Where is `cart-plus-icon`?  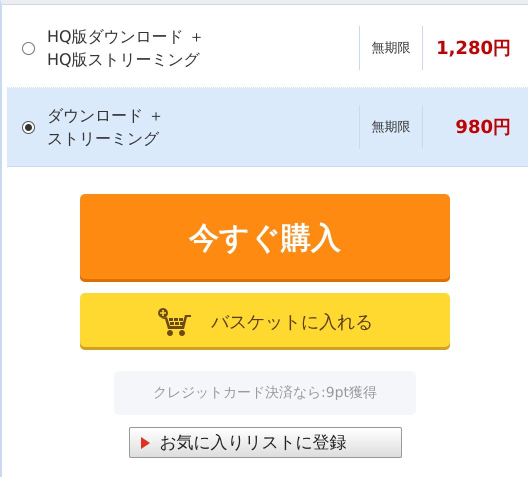 cart-plus-icon is located at coordinates (175, 321).